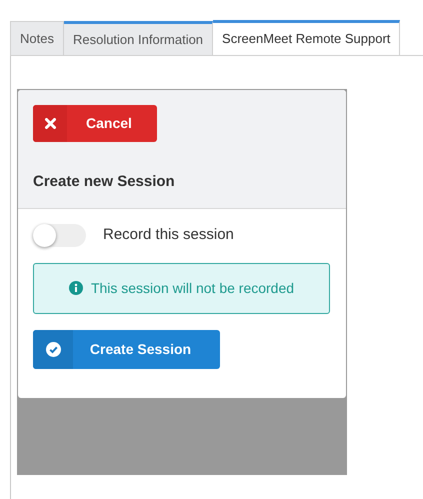 The width and height of the screenshot is (423, 499). I want to click on check-circle-icon, so click(53, 349).